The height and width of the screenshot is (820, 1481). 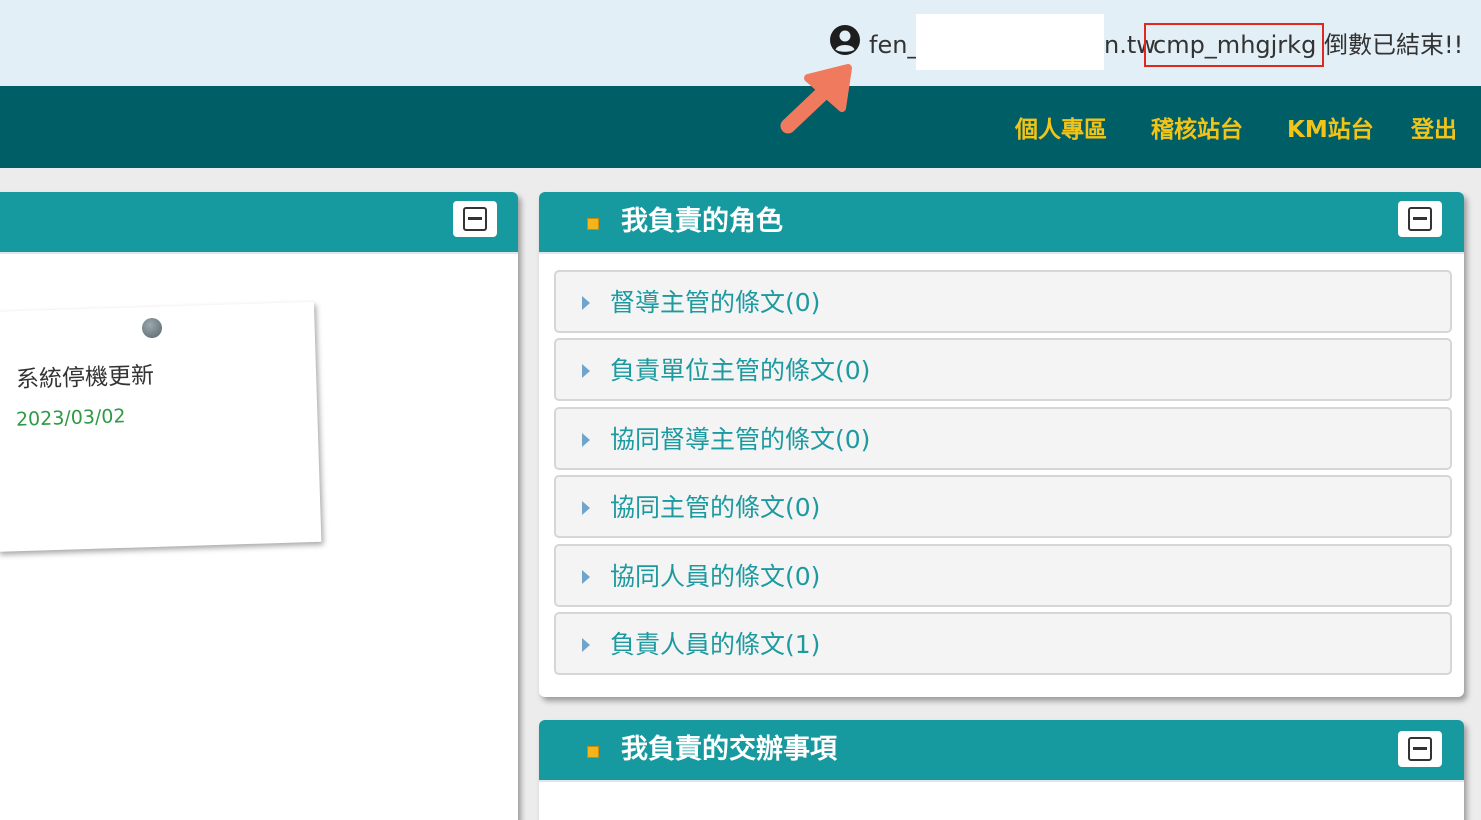 I want to click on tasks-panel-header: 我負責的交辦事項, so click(x=1001, y=751).